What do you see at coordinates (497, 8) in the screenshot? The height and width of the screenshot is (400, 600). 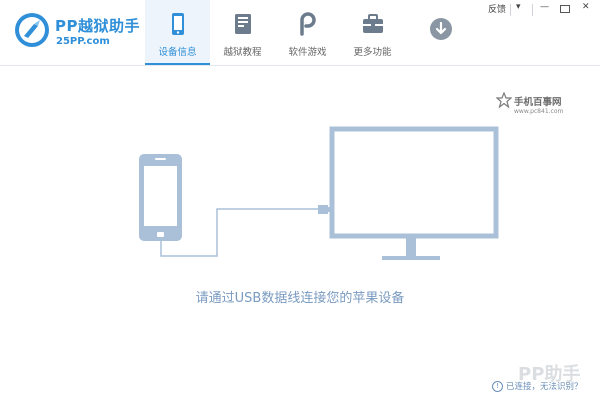 I see `feedback-link: 反馈` at bounding box center [497, 8].